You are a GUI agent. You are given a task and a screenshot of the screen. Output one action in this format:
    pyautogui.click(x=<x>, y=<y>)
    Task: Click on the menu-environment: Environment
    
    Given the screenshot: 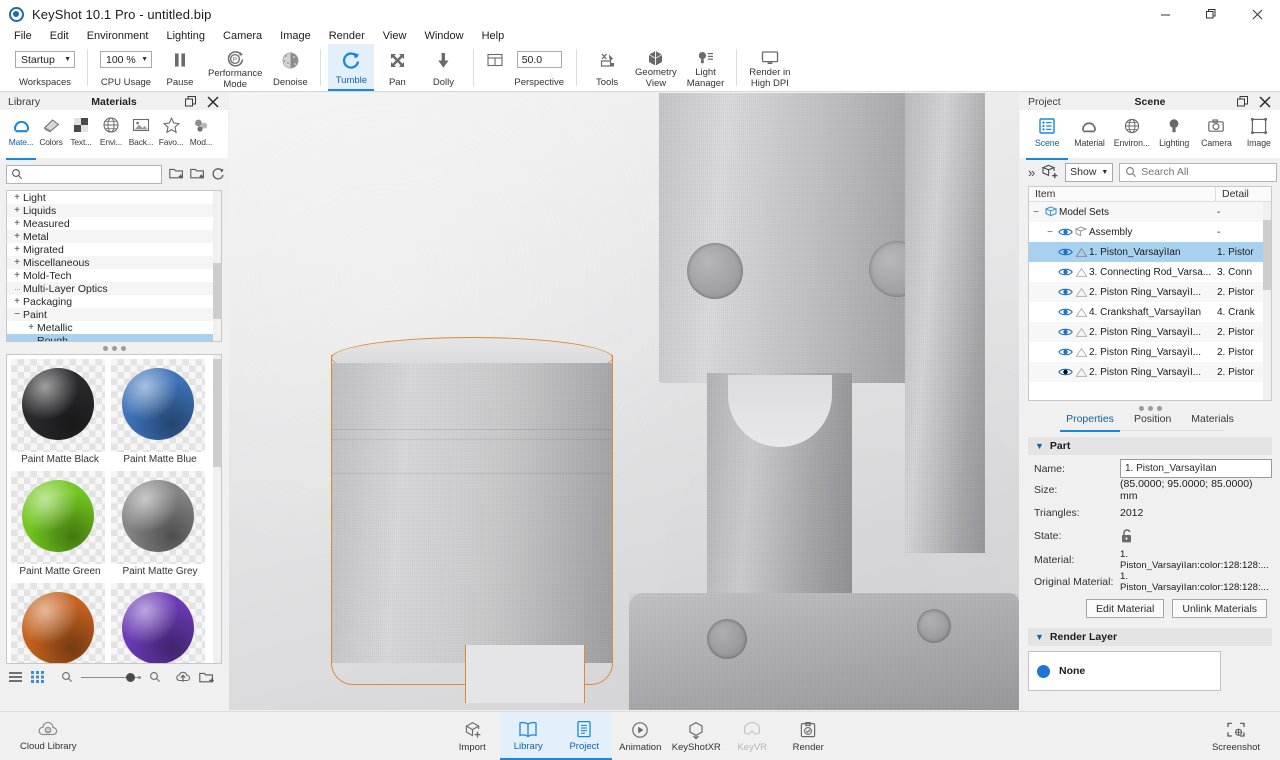 What is the action you would take?
    pyautogui.click(x=118, y=36)
    